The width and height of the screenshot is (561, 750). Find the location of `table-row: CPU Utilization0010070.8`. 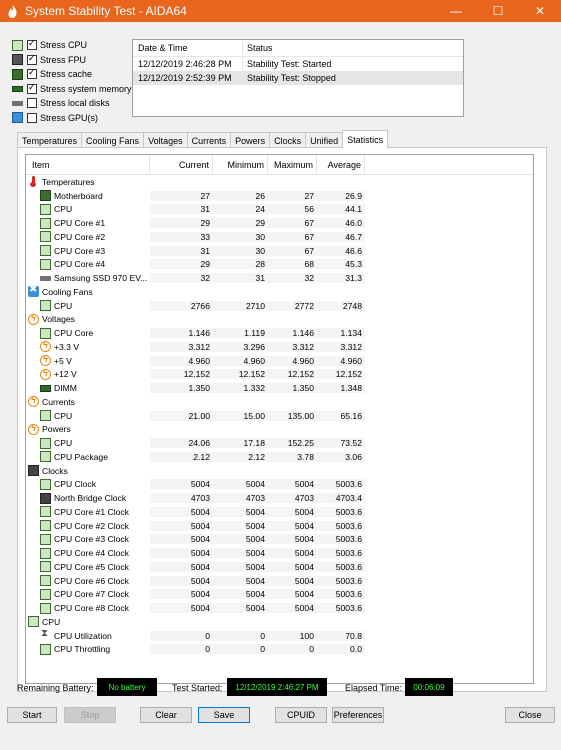

table-row: CPU Utilization0010070.8 is located at coordinates (279, 636).